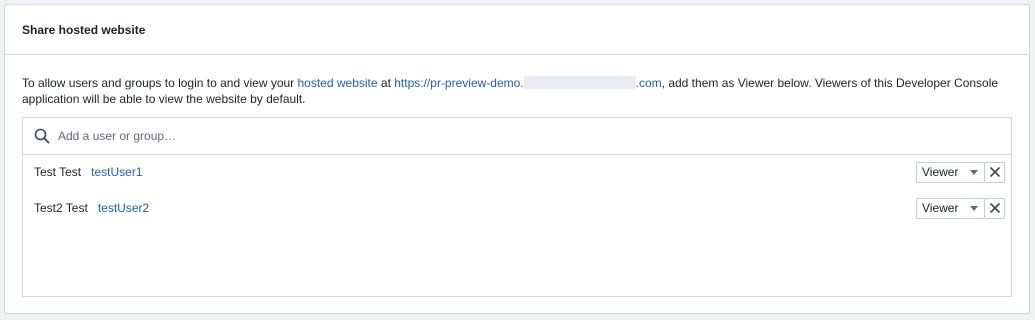 This screenshot has width=1035, height=320. Describe the element at coordinates (58, 172) in the screenshot. I see `user-name: Test Test` at that location.